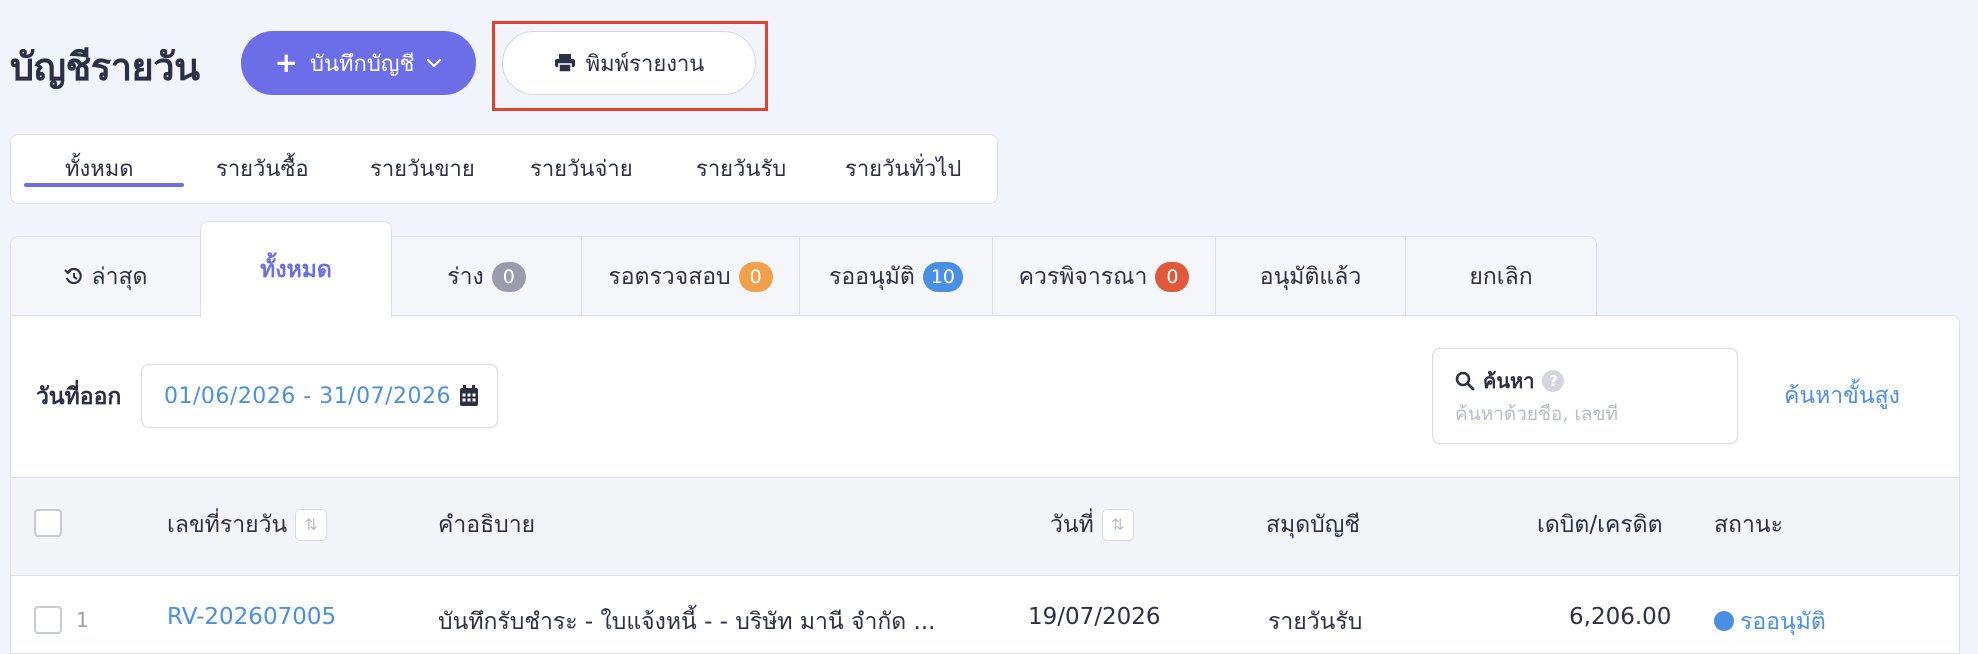 The height and width of the screenshot is (654, 1978). What do you see at coordinates (104, 185) in the screenshot?
I see `active-tab-indicator` at bounding box center [104, 185].